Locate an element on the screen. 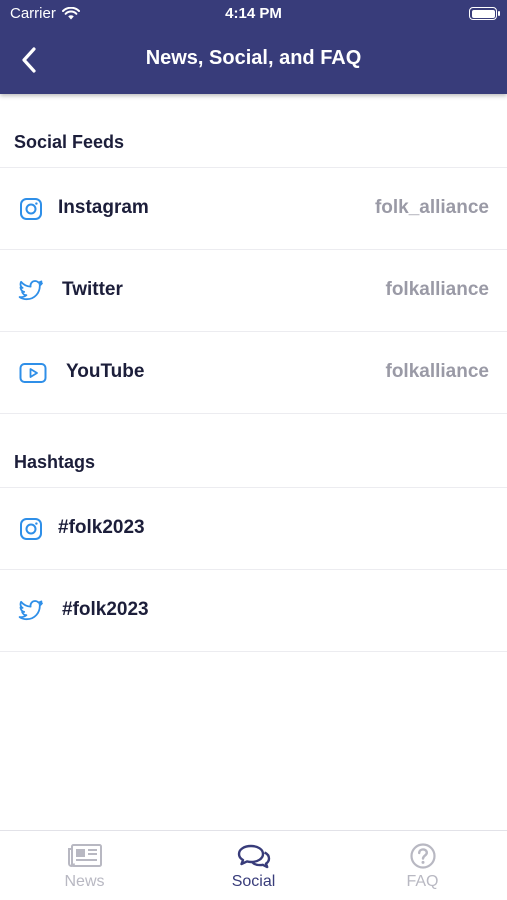 This screenshot has height=900, width=507. section-title: Hashtags is located at coordinates (55, 462).